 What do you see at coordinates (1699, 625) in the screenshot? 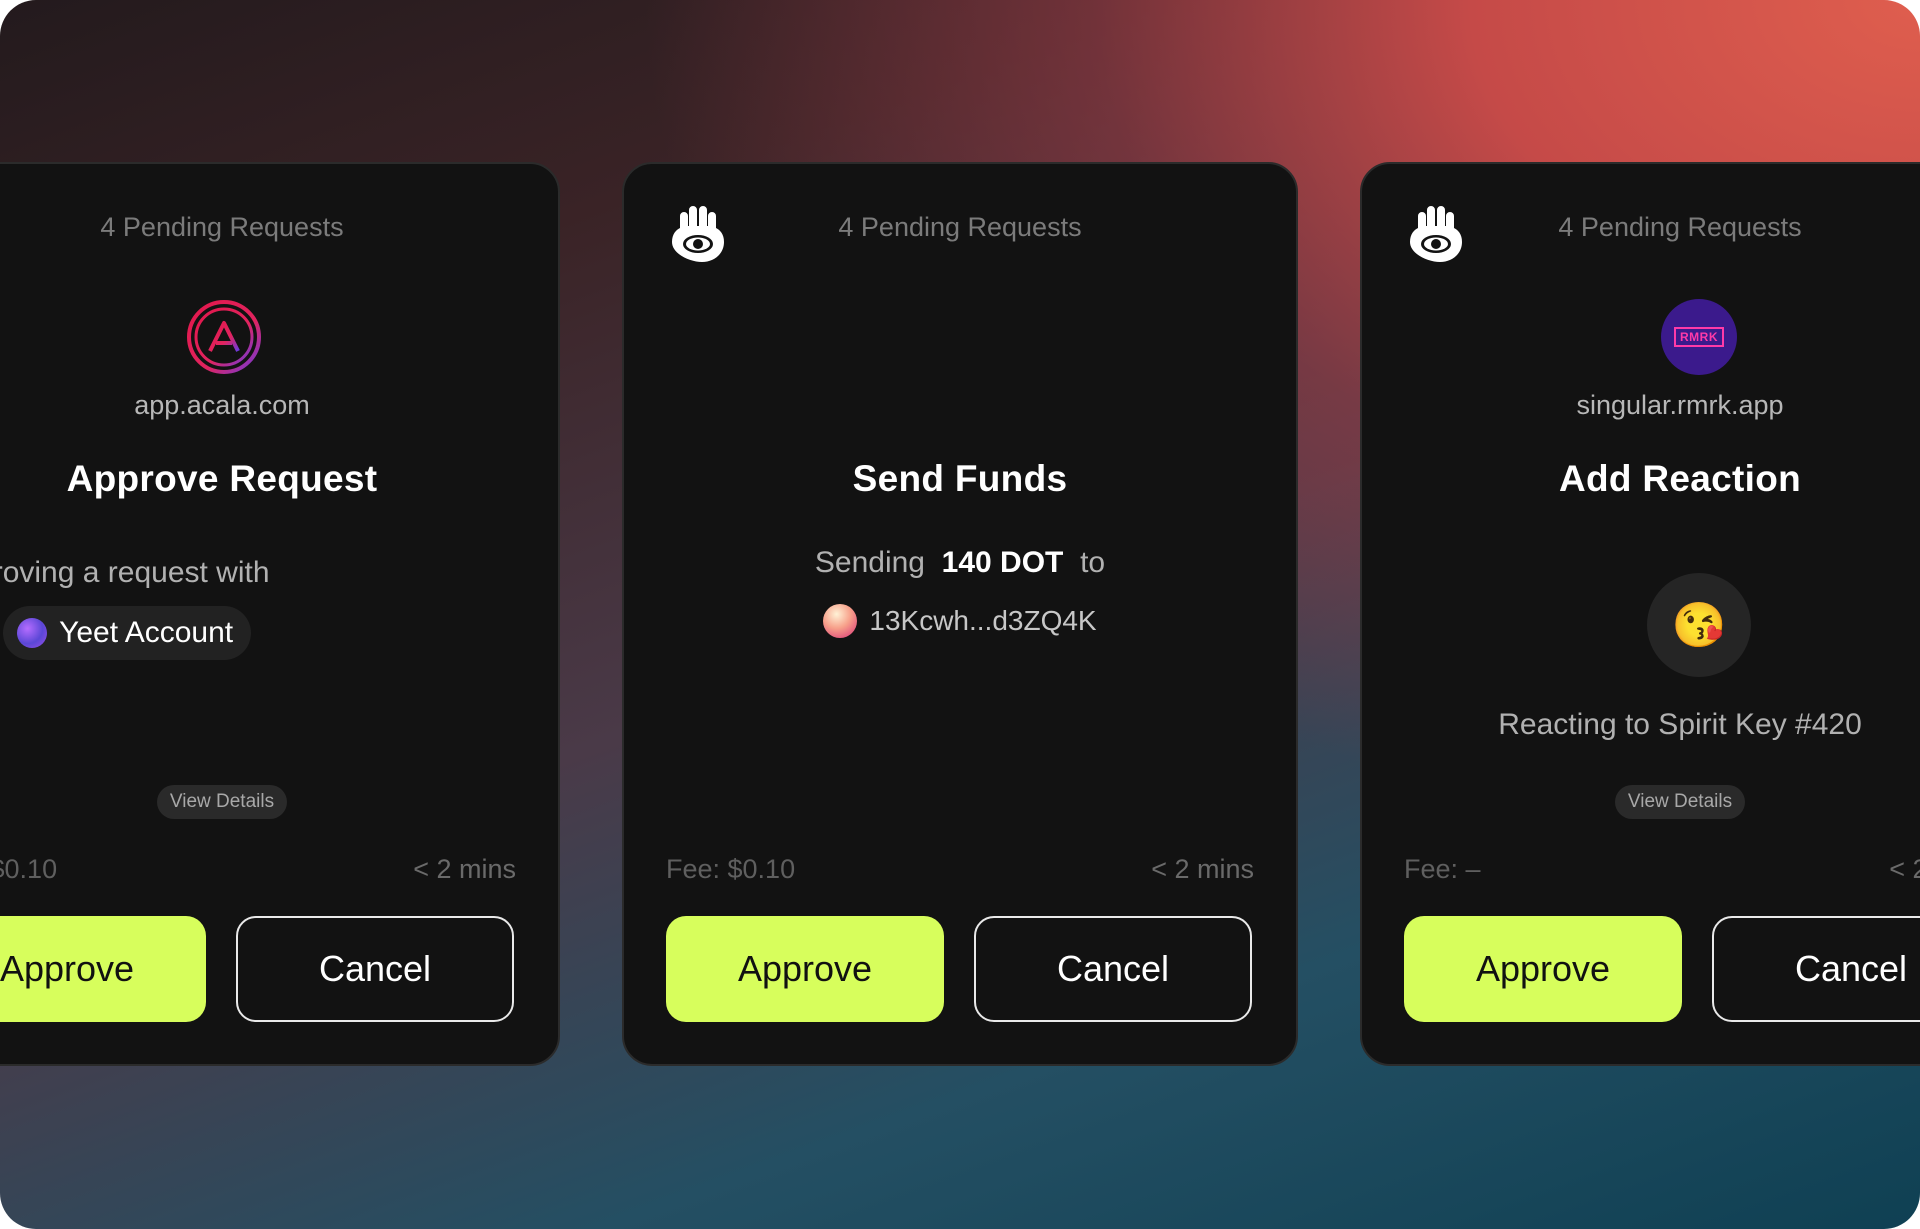
I see `reaction-emoji: 😘` at bounding box center [1699, 625].